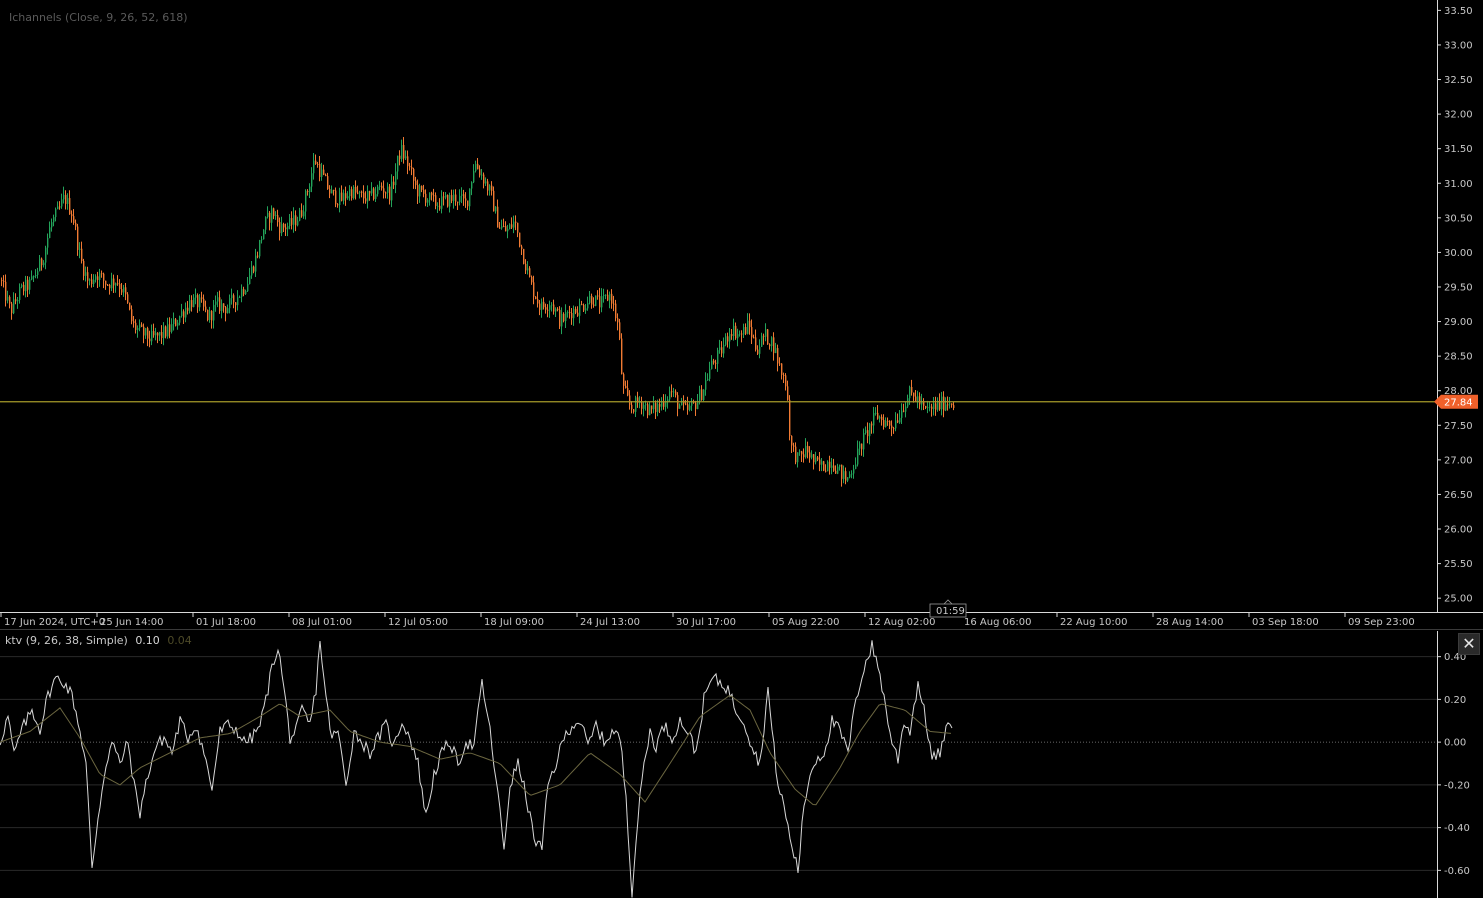 The image size is (1483, 898). Describe the element at coordinates (1203, 506) in the screenshot. I see `labels-layer: 27.84 01:59` at that location.